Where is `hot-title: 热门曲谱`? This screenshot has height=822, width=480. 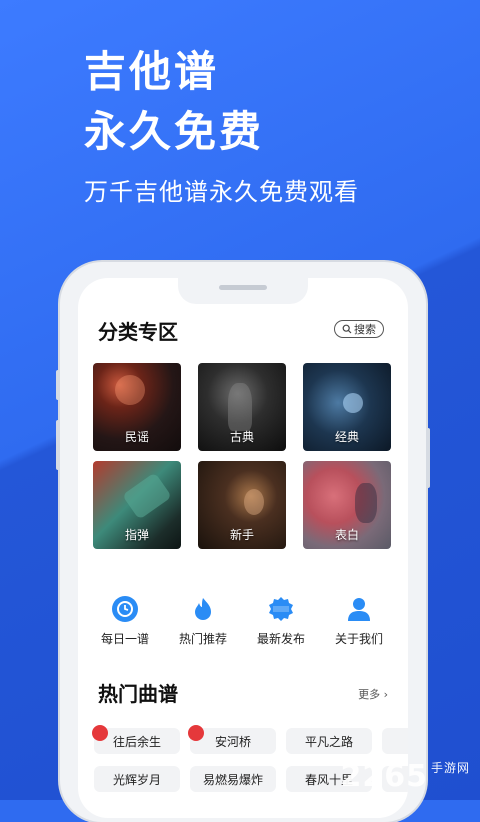 hot-title: 热门曲谱 is located at coordinates (138, 694).